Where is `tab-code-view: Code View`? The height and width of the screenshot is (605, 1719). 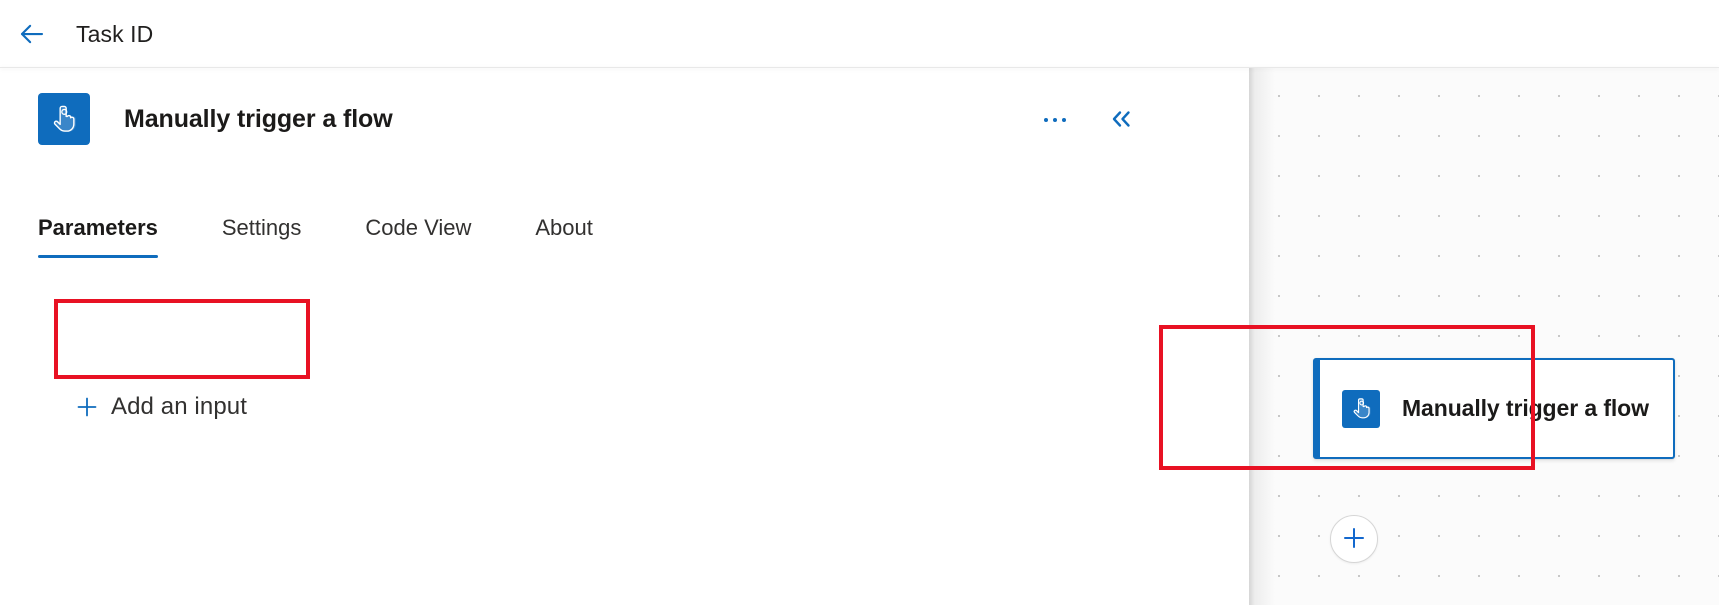 tab-code-view: Code View is located at coordinates (418, 236).